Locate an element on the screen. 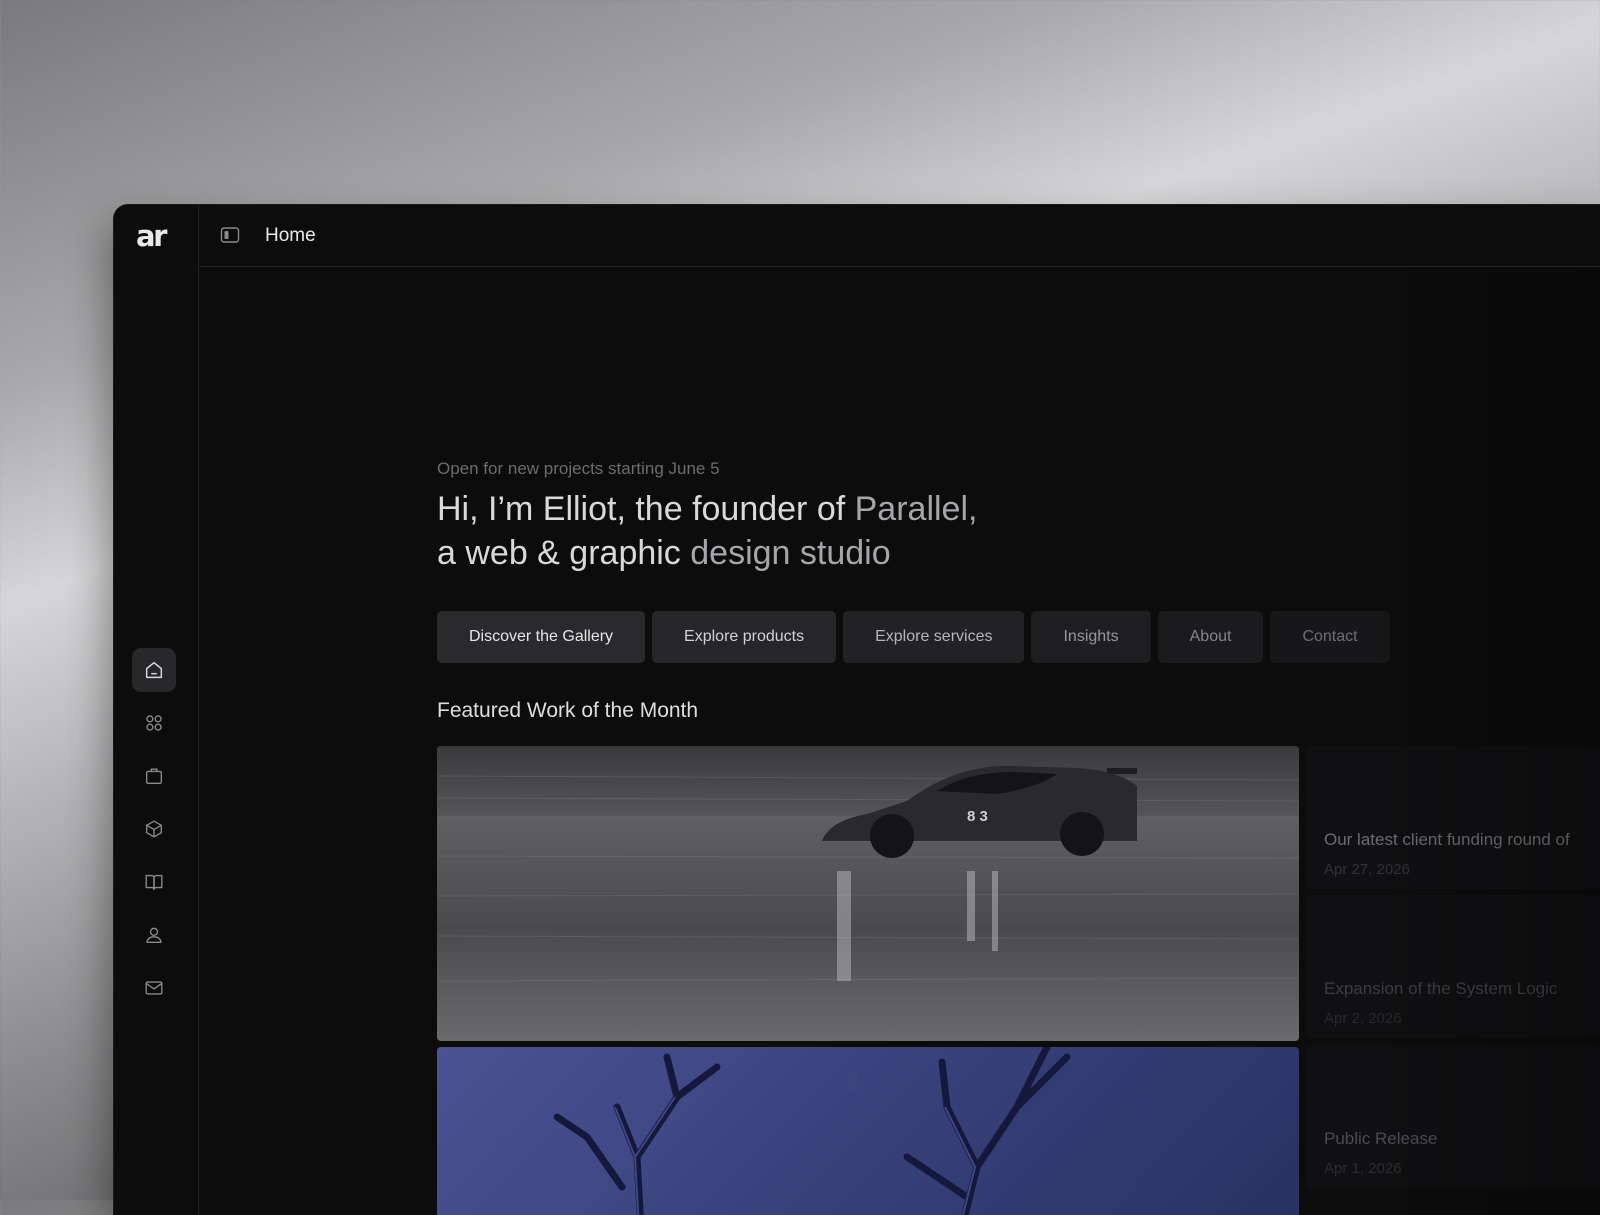 This screenshot has width=1600, height=1215. sidebar-item-insights is located at coordinates (154, 882).